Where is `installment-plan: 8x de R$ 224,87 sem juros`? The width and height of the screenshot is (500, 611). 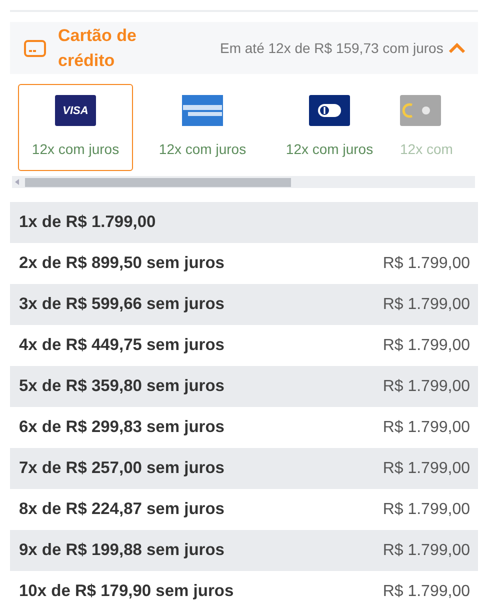 installment-plan: 8x de R$ 224,87 sem juros is located at coordinates (121, 509).